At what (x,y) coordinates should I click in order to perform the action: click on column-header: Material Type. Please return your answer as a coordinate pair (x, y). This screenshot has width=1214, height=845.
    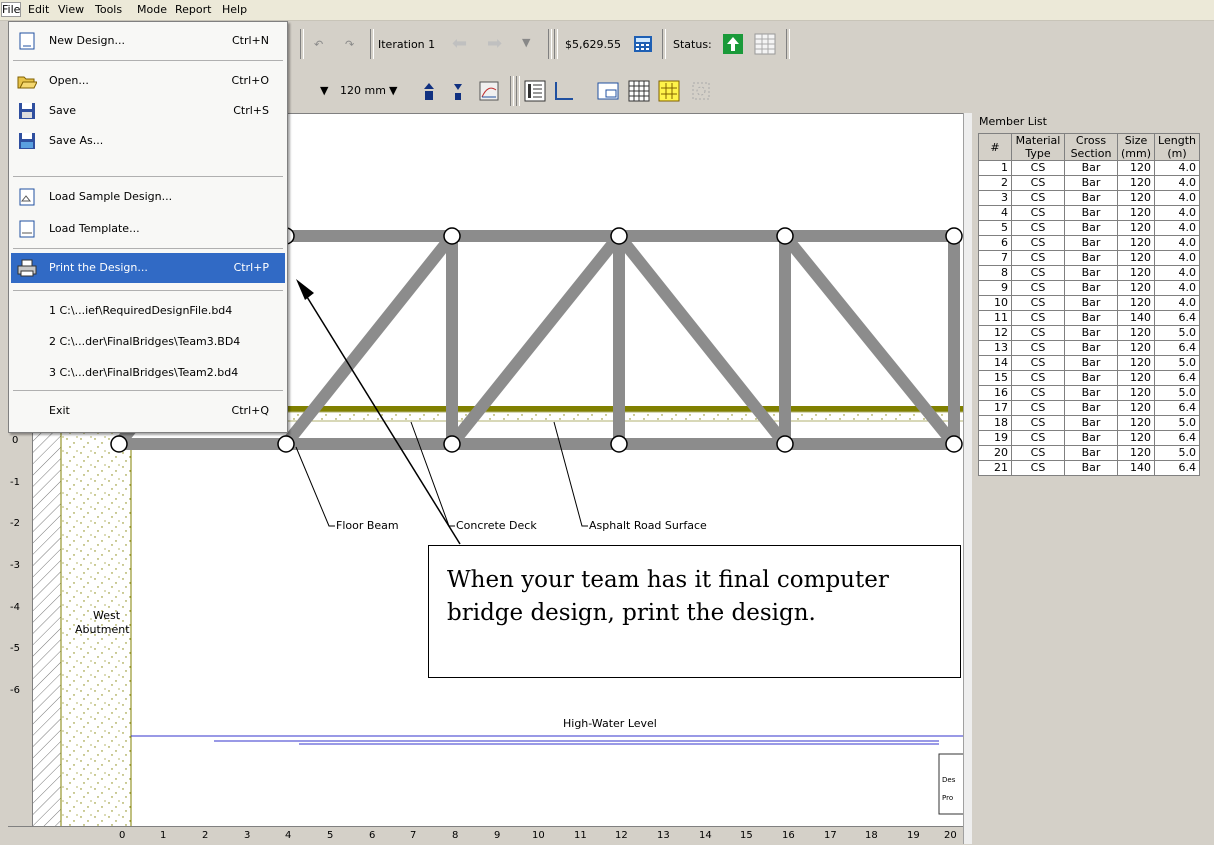
    Looking at the image, I should click on (1038, 147).